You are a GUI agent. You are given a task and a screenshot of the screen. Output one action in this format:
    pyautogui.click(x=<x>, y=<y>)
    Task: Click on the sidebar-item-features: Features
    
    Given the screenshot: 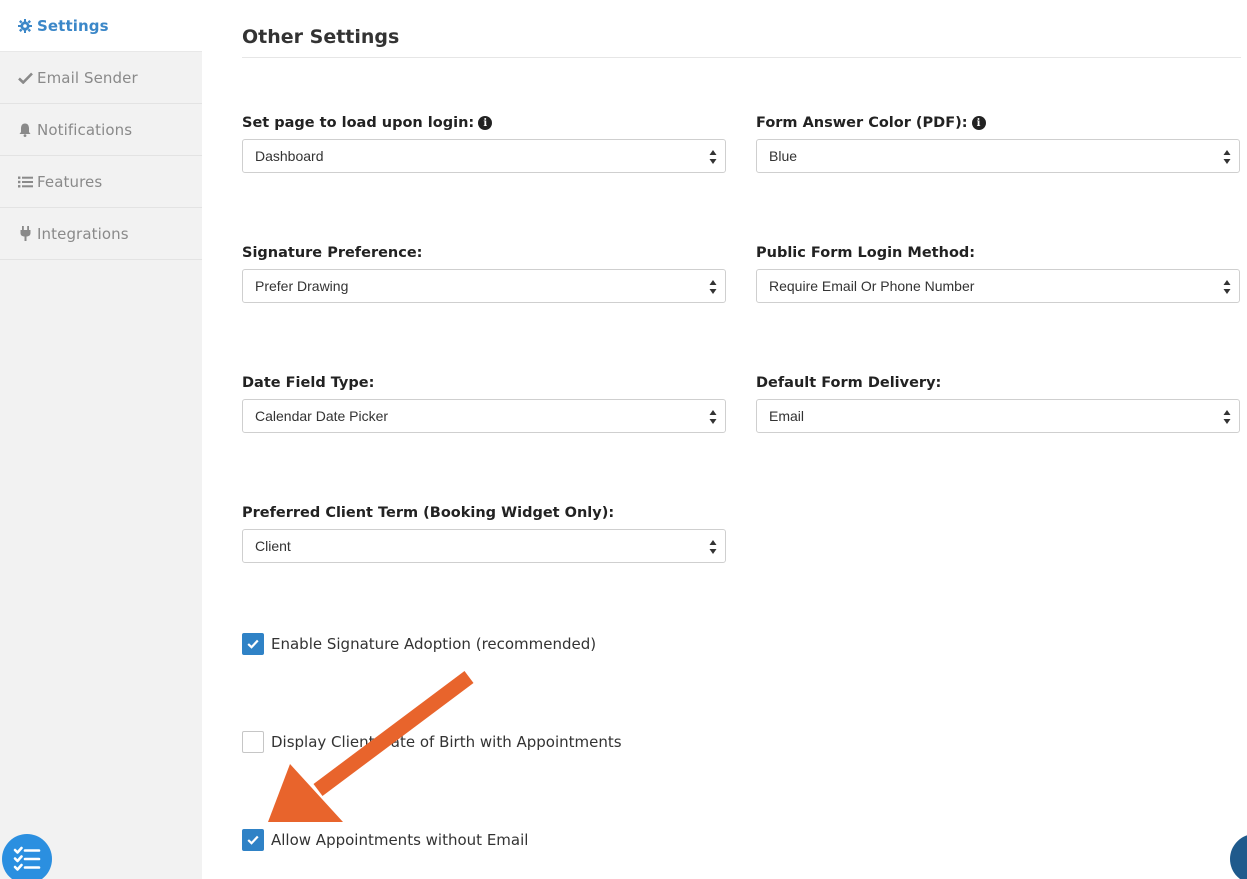 What is the action you would take?
    pyautogui.click(x=101, y=182)
    